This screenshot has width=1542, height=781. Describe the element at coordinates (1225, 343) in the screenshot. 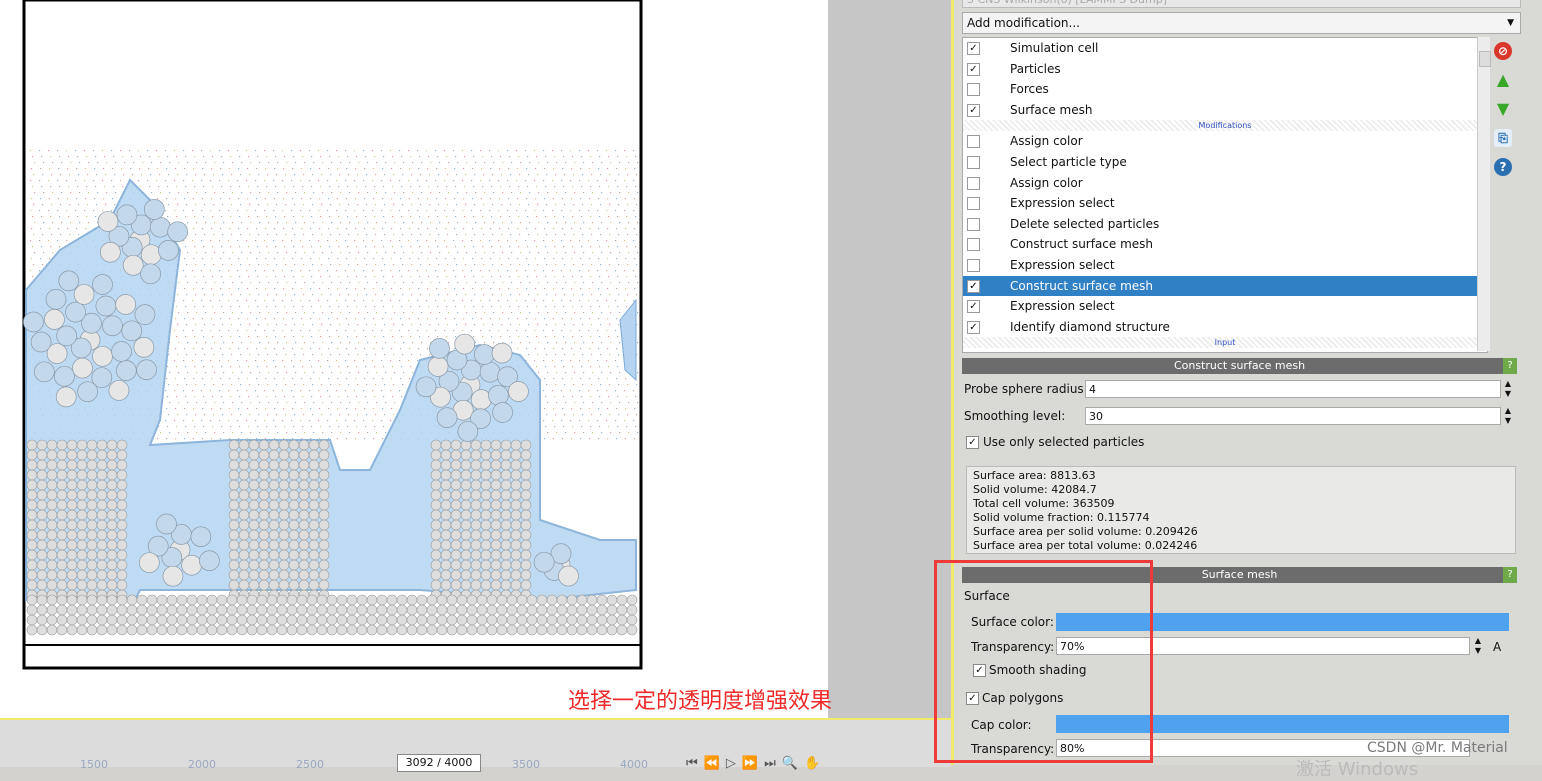

I see `input-header: Input` at that location.